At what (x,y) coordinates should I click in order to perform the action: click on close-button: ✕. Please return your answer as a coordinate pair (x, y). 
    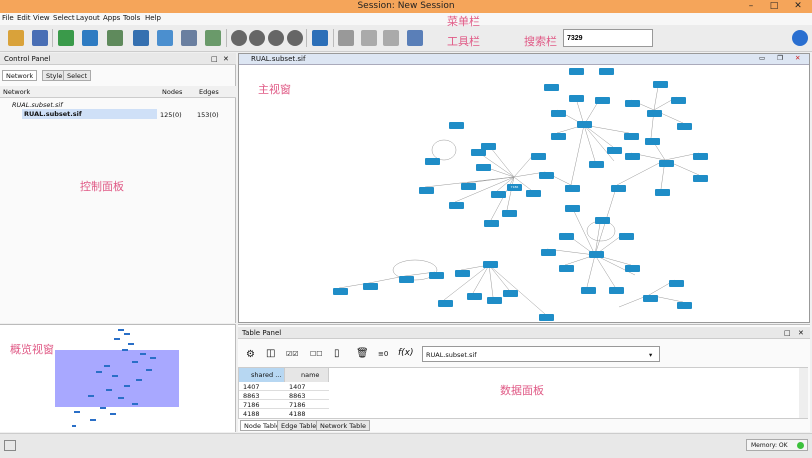
    Looking at the image, I should click on (798, 6).